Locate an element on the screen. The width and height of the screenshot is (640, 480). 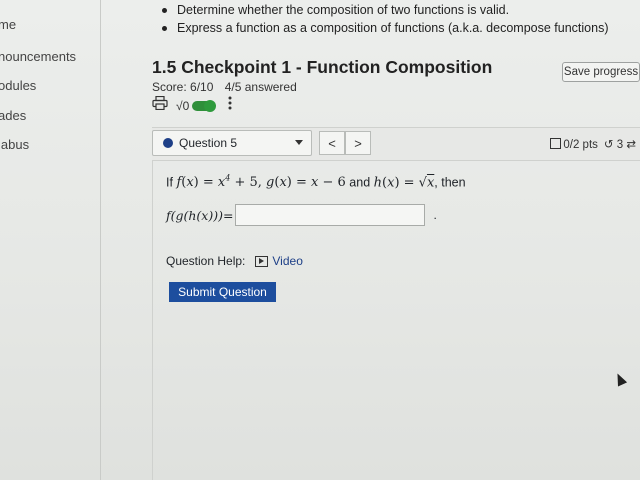
points-display: 0/2 pts is located at coordinates (574, 144).